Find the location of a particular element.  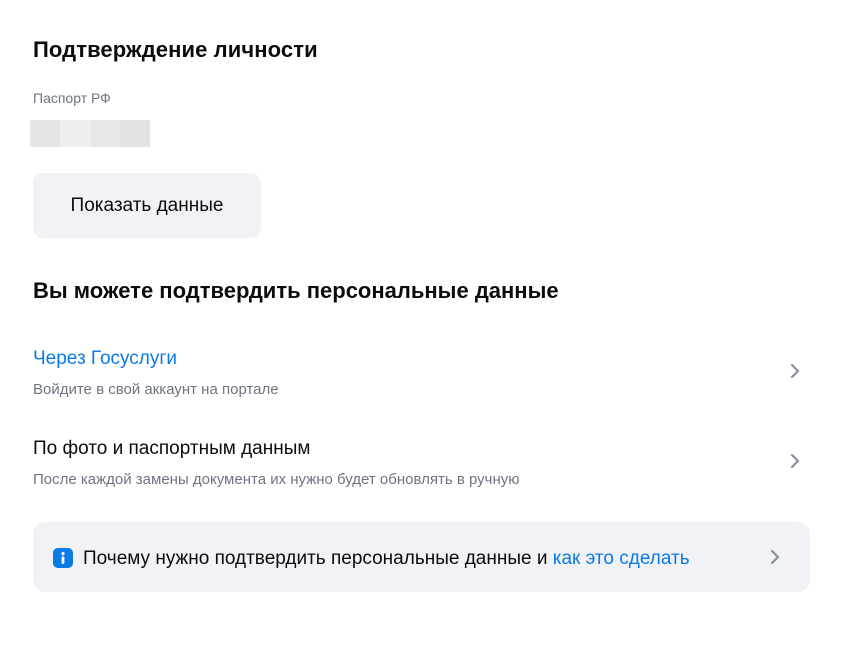

option-photo-passport-title: По фото и паспортным данным is located at coordinates (172, 448).